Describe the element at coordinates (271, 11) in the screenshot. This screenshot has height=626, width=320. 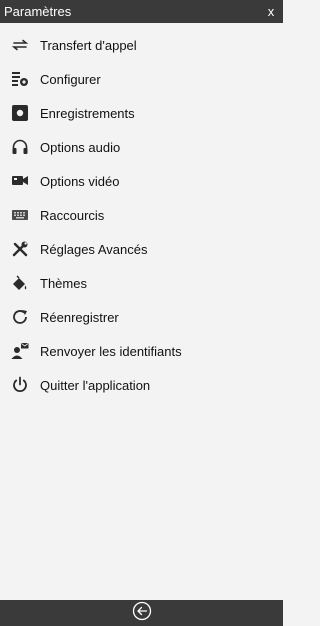
I see `close-button: x` at that location.